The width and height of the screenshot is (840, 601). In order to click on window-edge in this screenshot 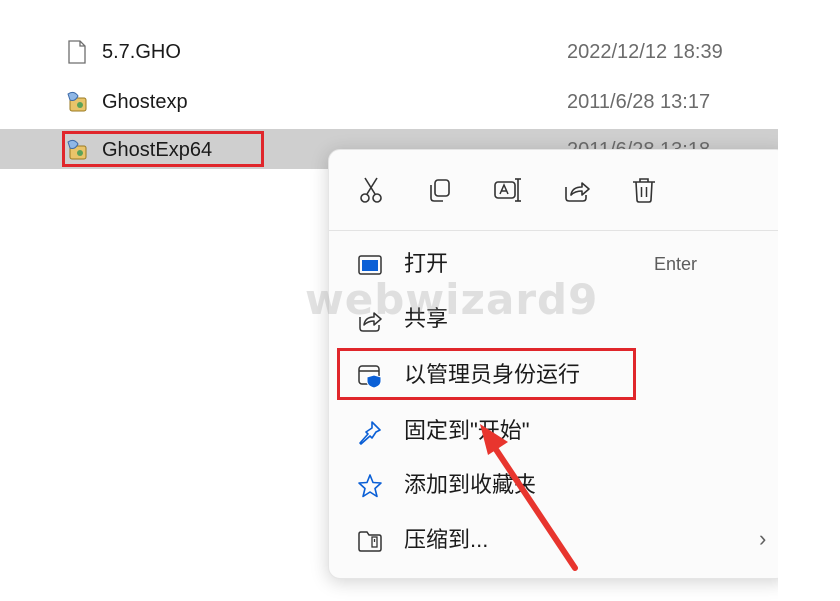, I will do `click(809, 300)`.